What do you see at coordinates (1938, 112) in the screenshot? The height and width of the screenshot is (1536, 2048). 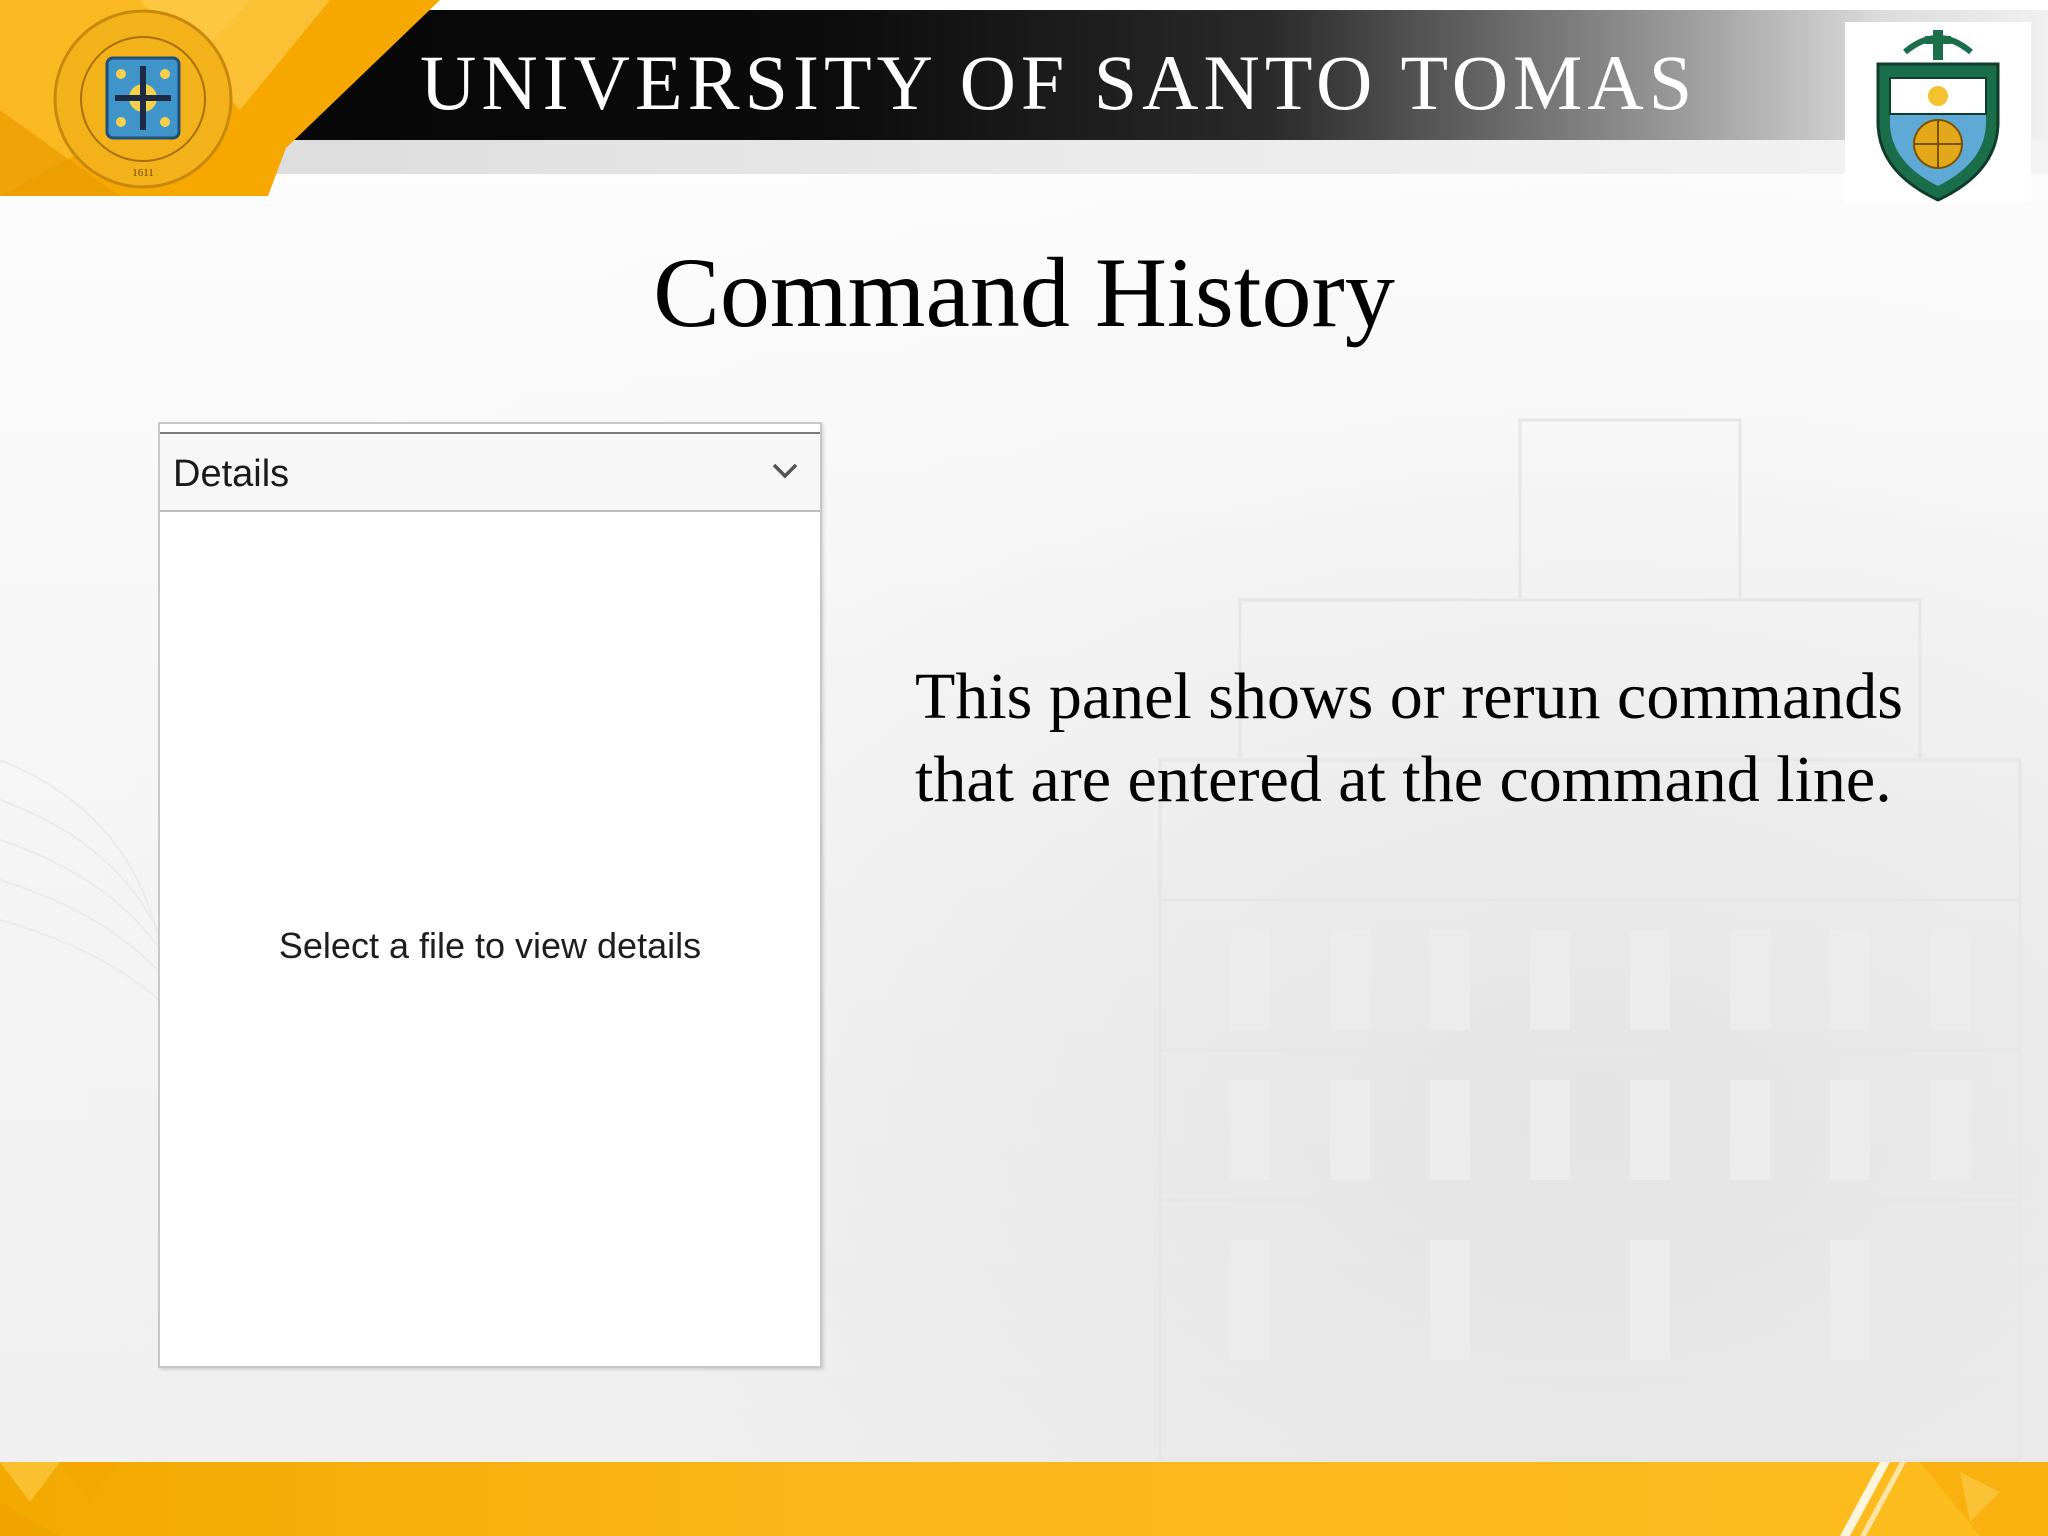 I see `faculty-crest-logo` at bounding box center [1938, 112].